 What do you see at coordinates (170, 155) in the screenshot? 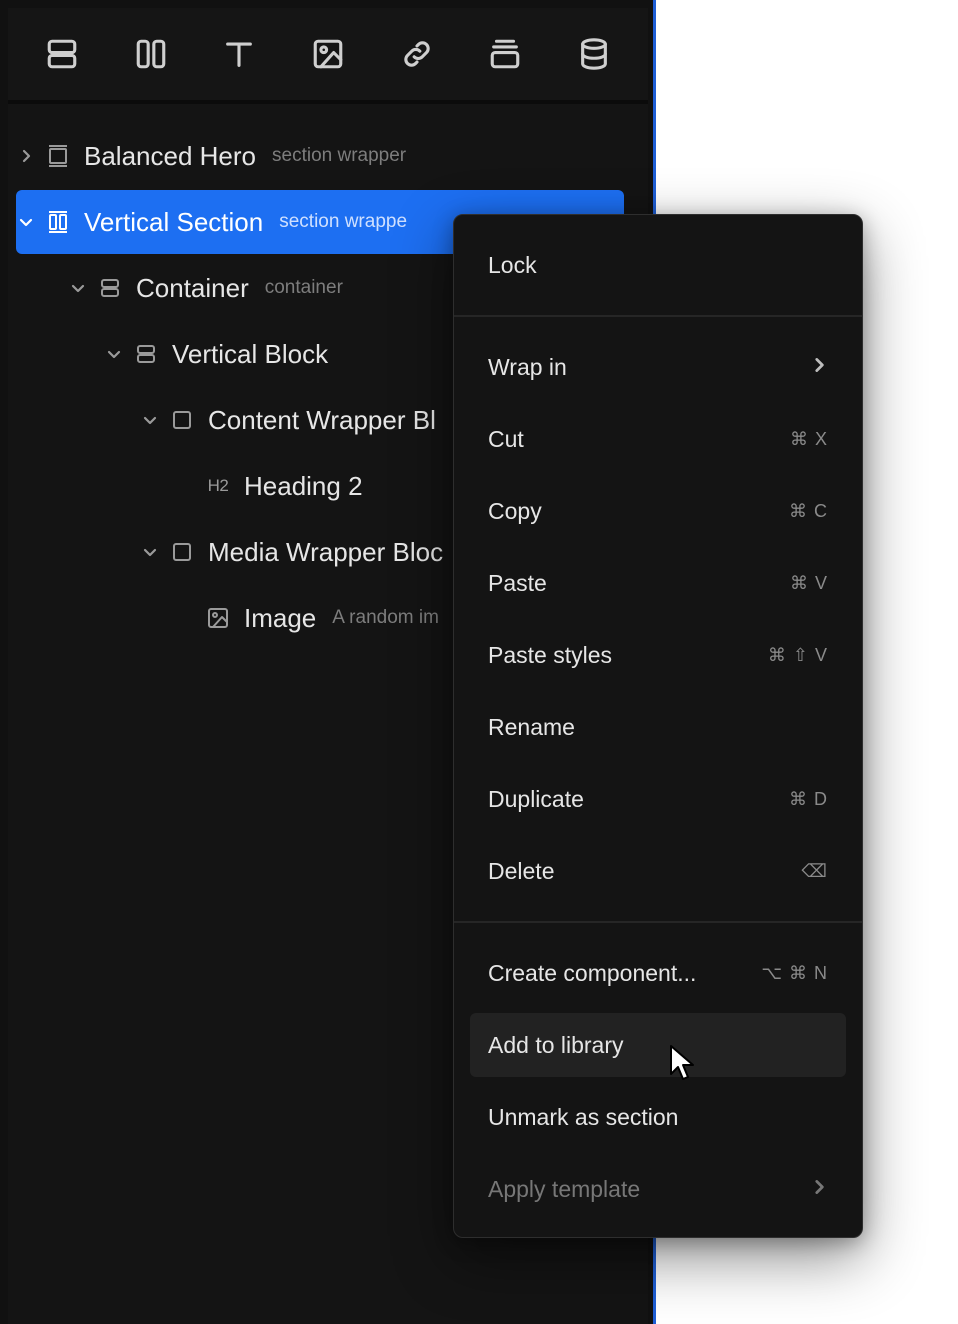
I see `nav-item-label: Balanced Hero` at bounding box center [170, 155].